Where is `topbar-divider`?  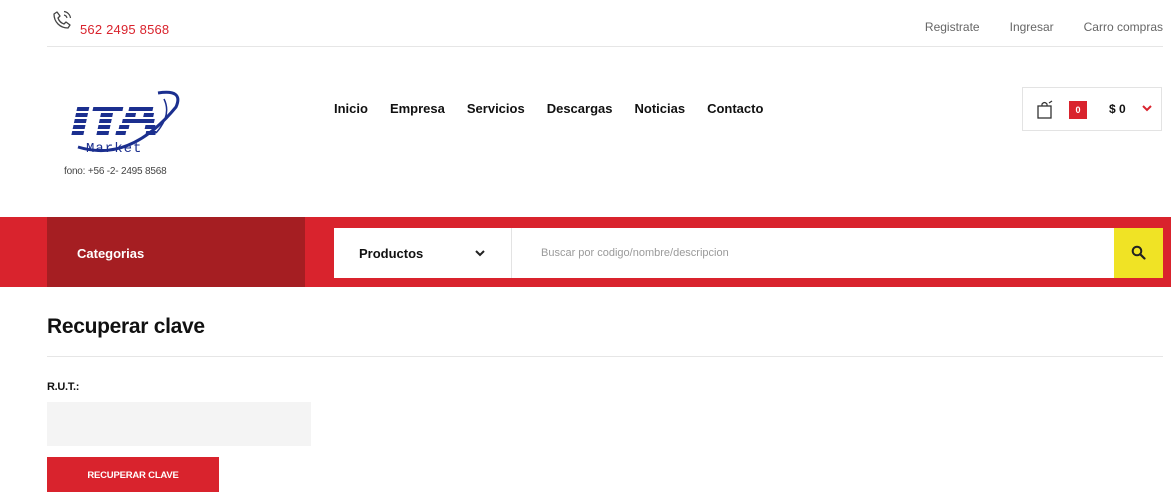
topbar-divider is located at coordinates (605, 46).